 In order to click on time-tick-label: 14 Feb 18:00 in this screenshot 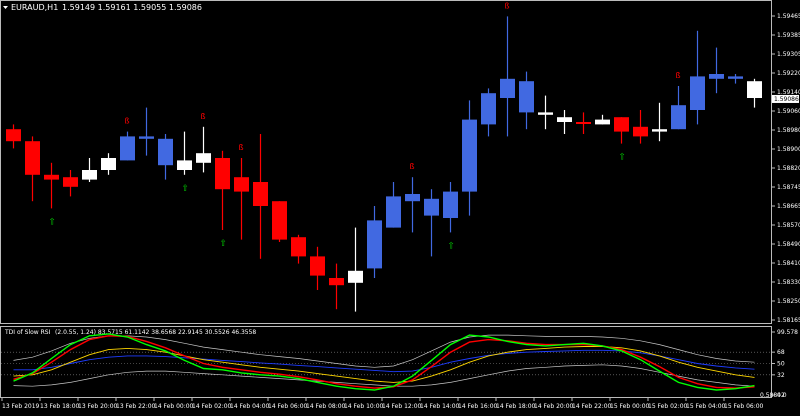, I will do `click(516, 406)`.